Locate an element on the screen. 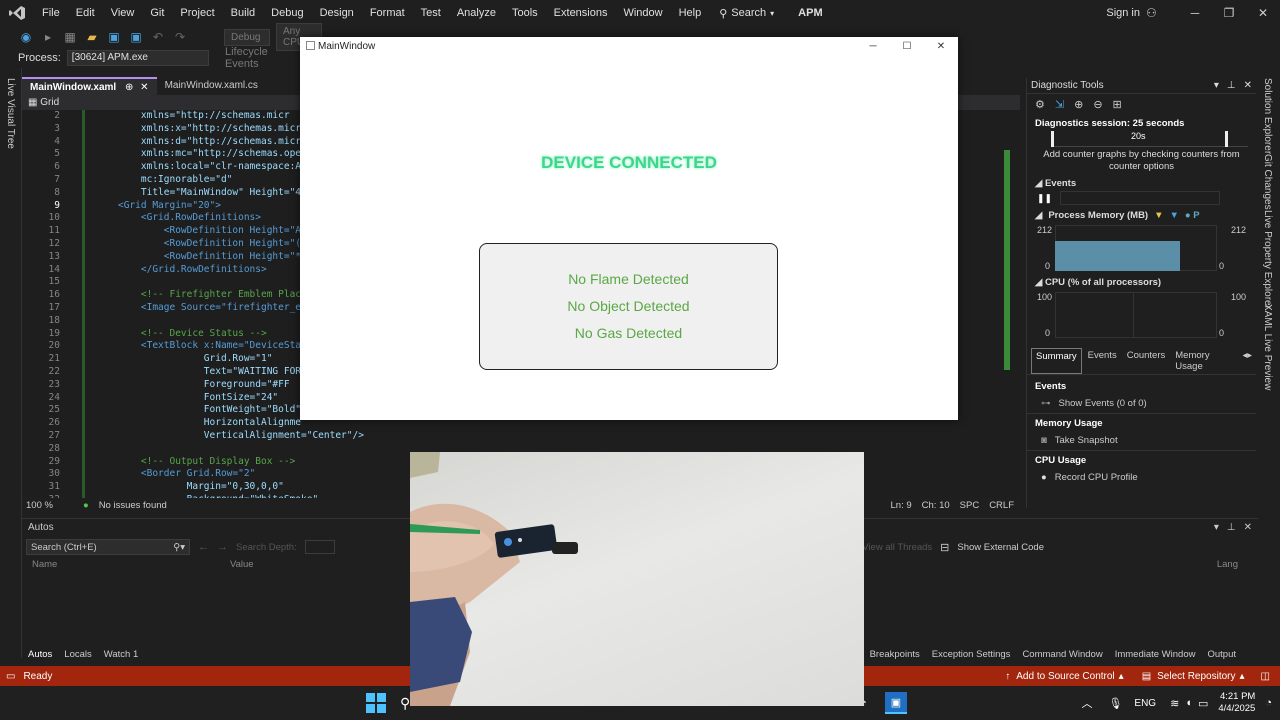  save-all-icon: ▣ is located at coordinates (136, 37).